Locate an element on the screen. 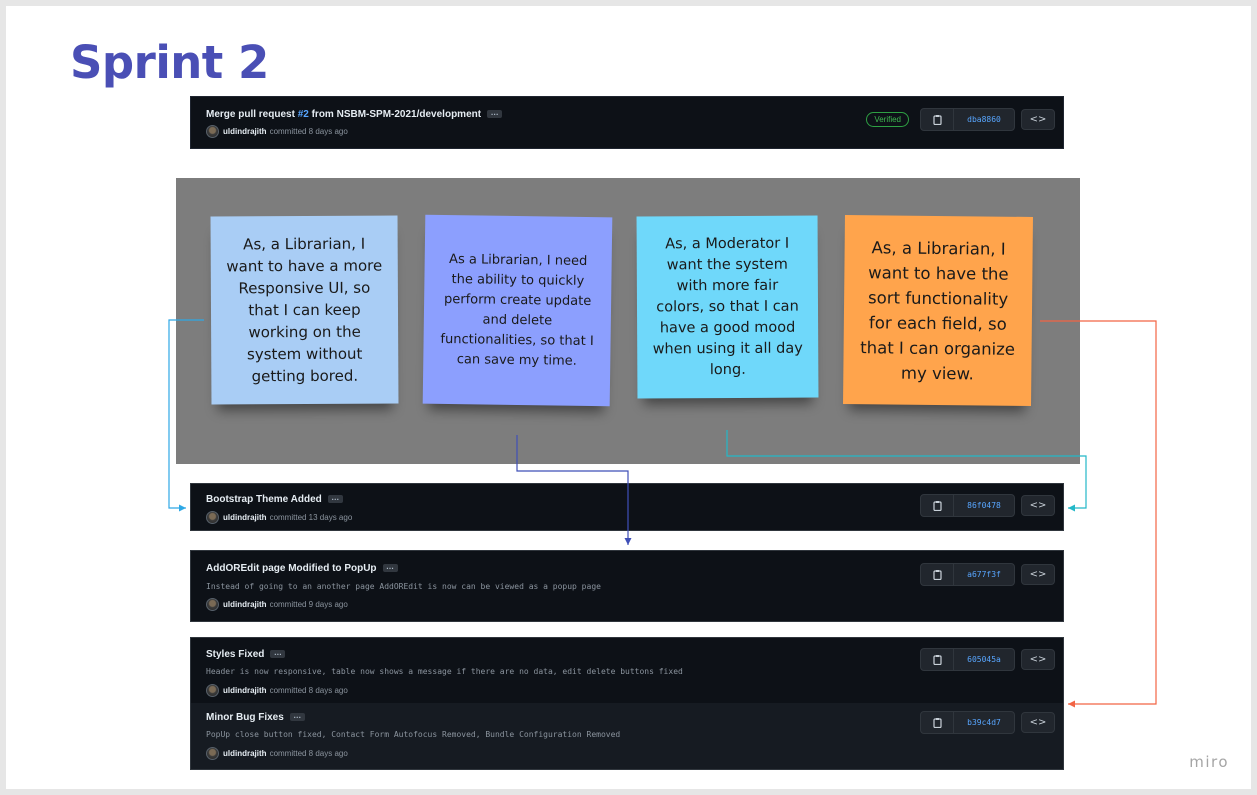 The height and width of the screenshot is (795, 1257). connector-arrow-responsive-ui is located at coordinates (186, 415).